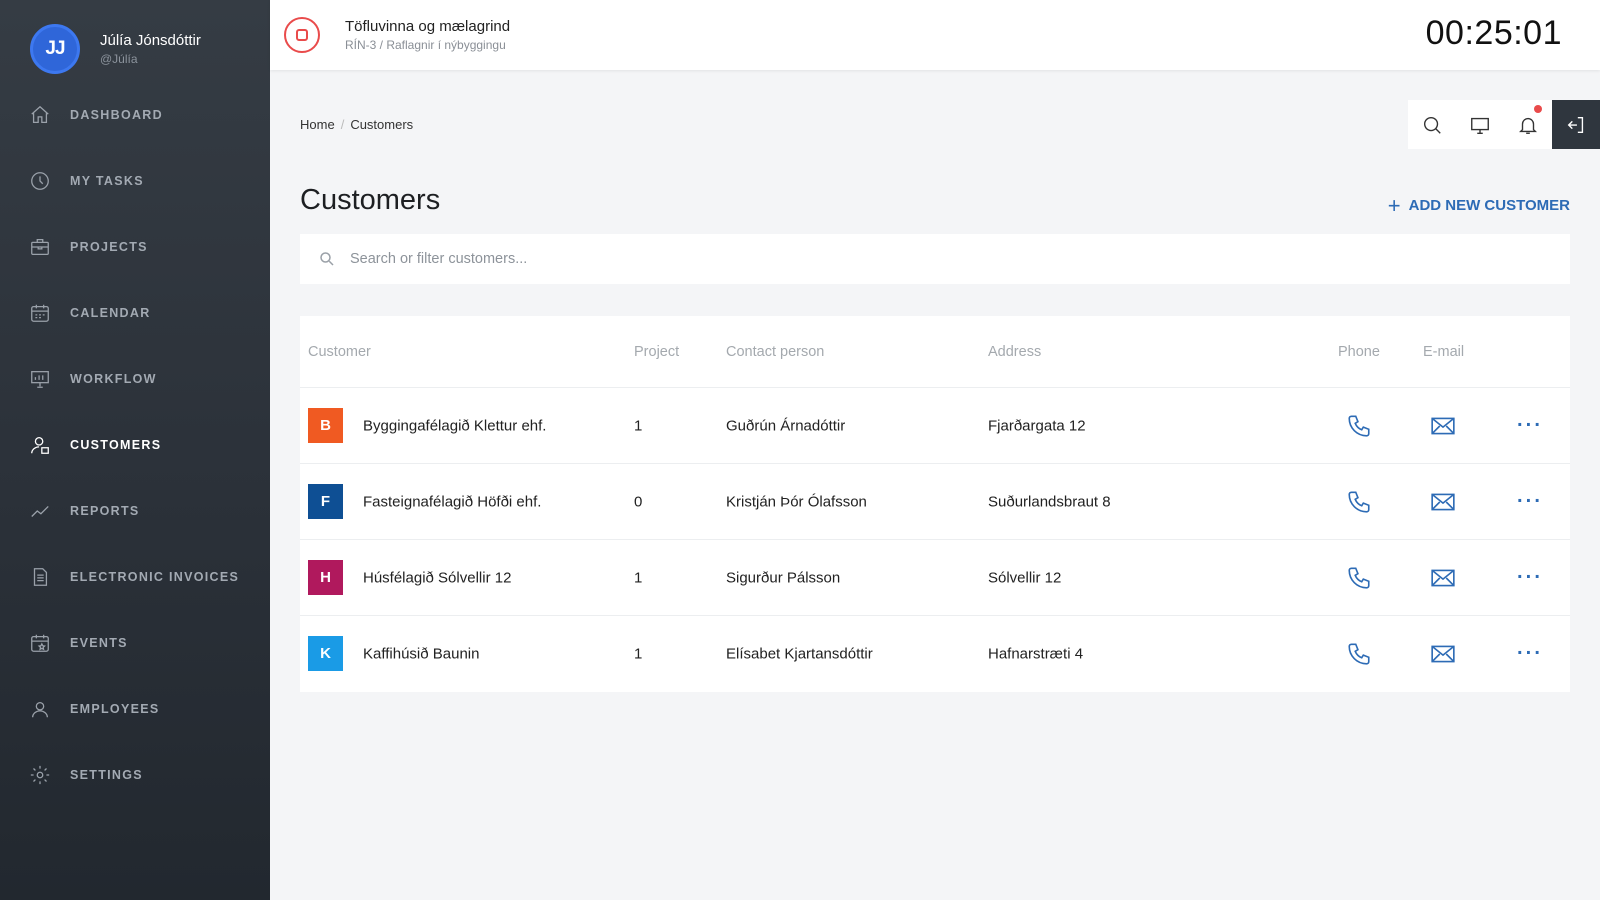  What do you see at coordinates (40, 115) in the screenshot?
I see `home-icon` at bounding box center [40, 115].